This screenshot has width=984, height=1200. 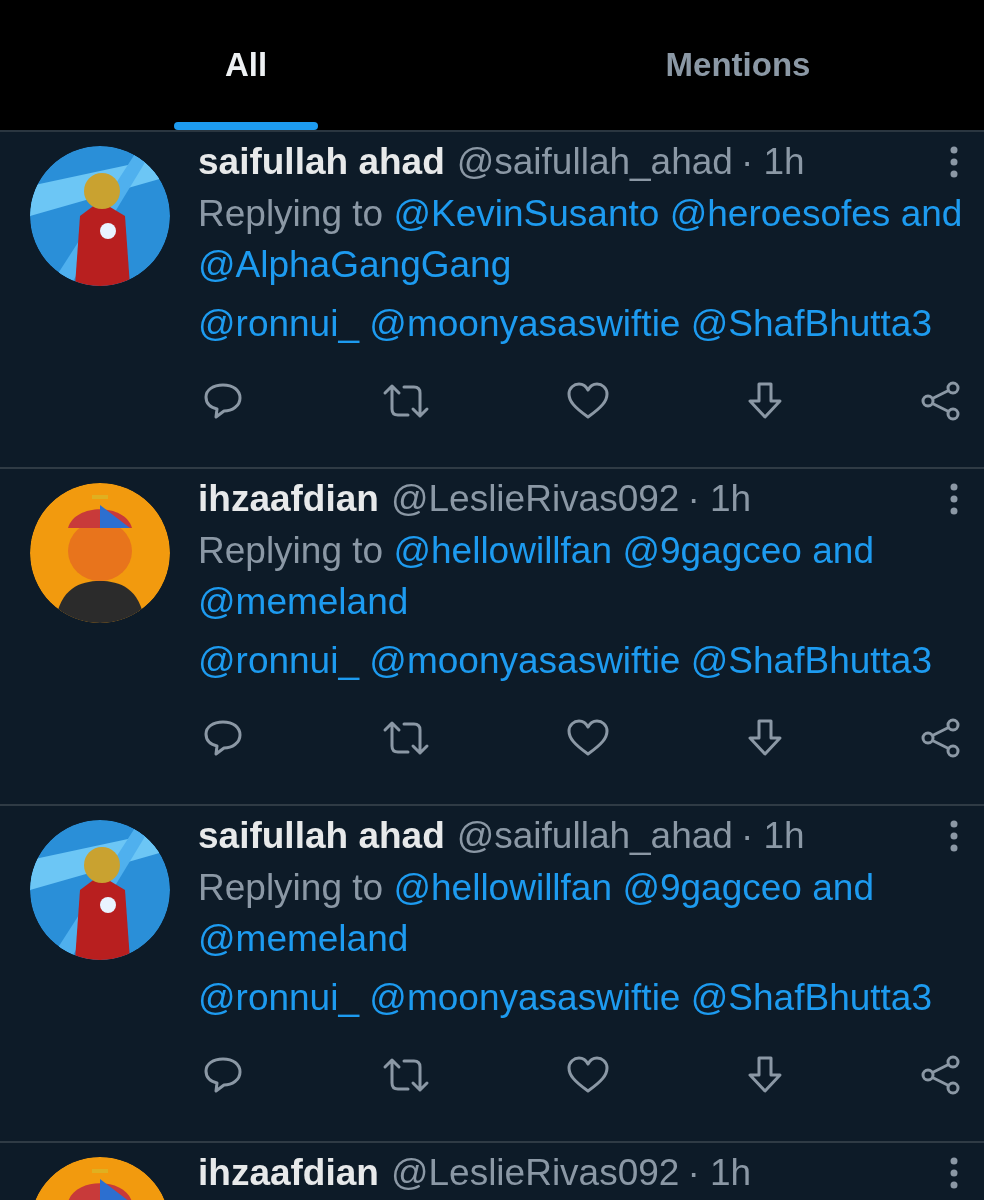 I want to click on mention-link: @KevinSusanto, so click(x=526, y=213).